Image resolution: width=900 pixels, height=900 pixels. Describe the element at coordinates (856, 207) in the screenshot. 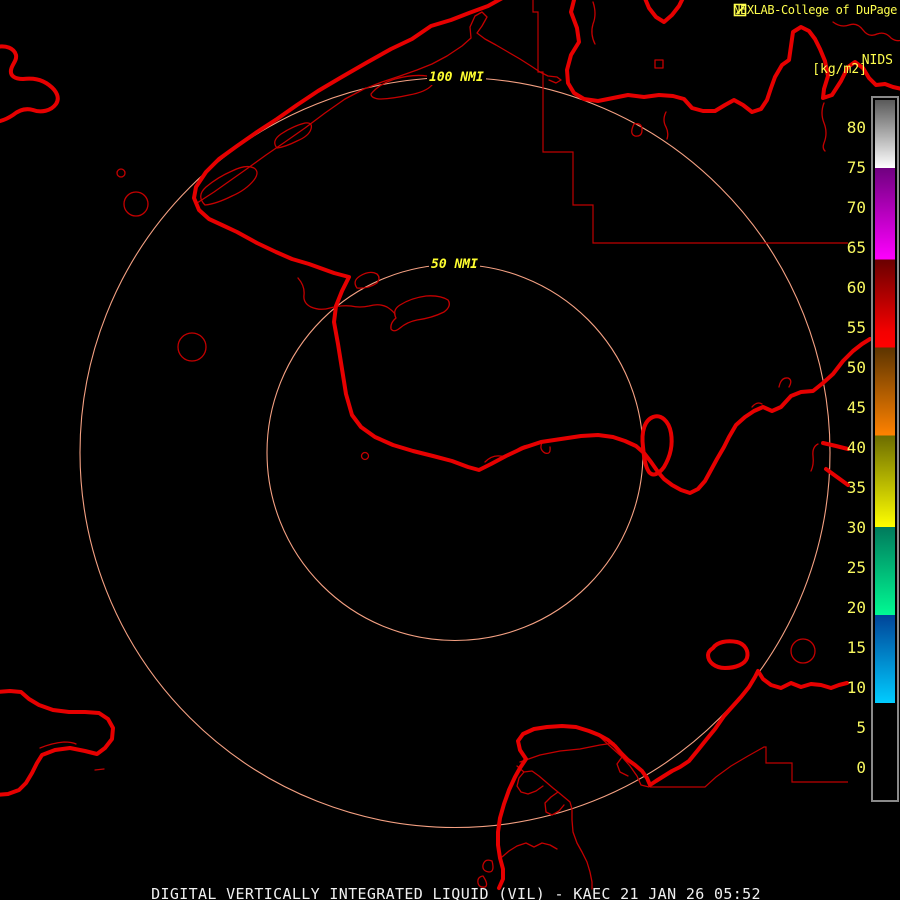

I see `colorbar-tick-70: 70` at that location.